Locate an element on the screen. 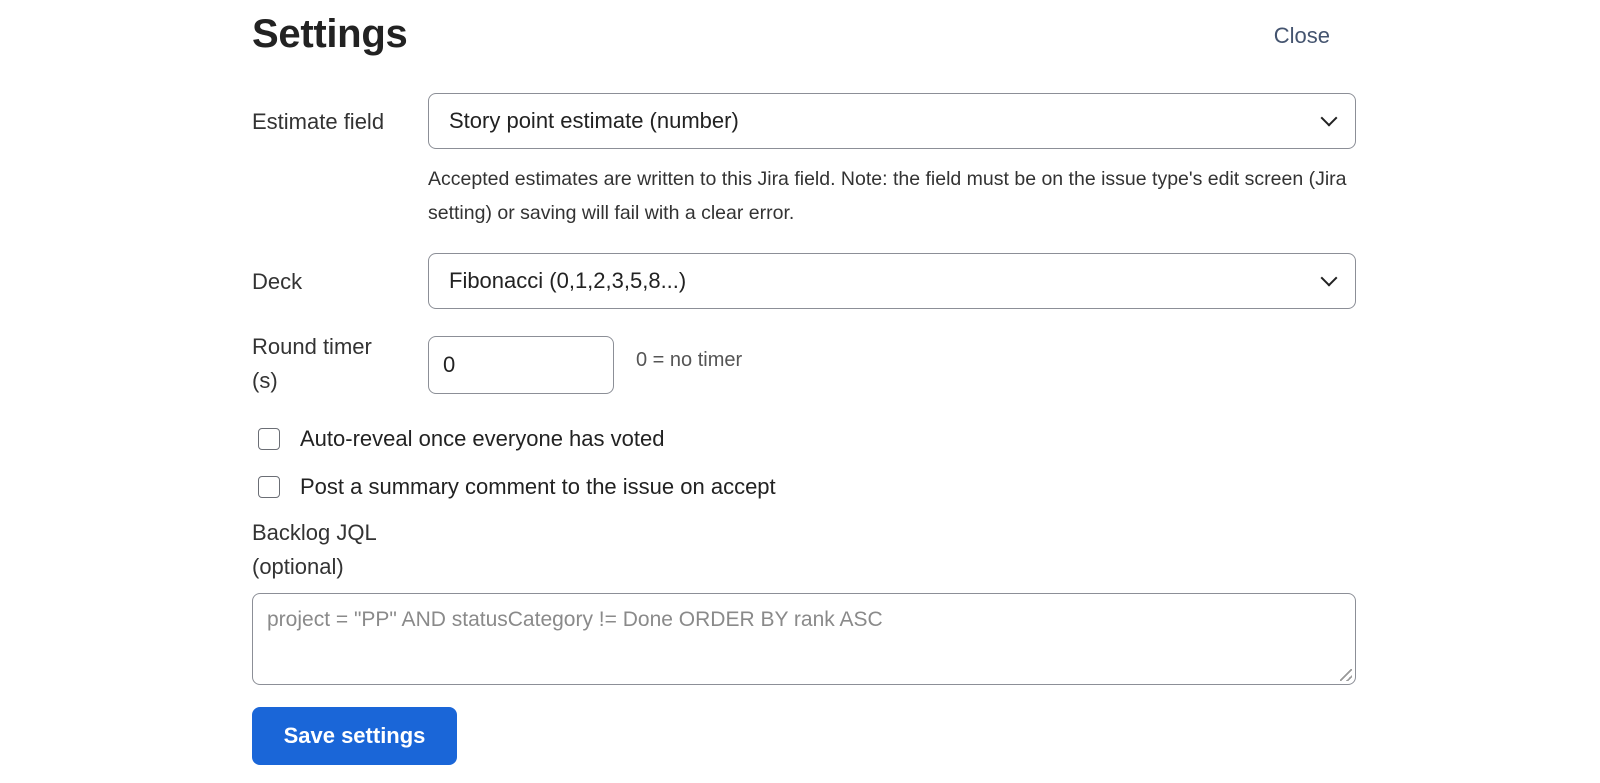 This screenshot has height=783, width=1600. backlog-jql-label-line1: Backlog JQL is located at coordinates (314, 532).